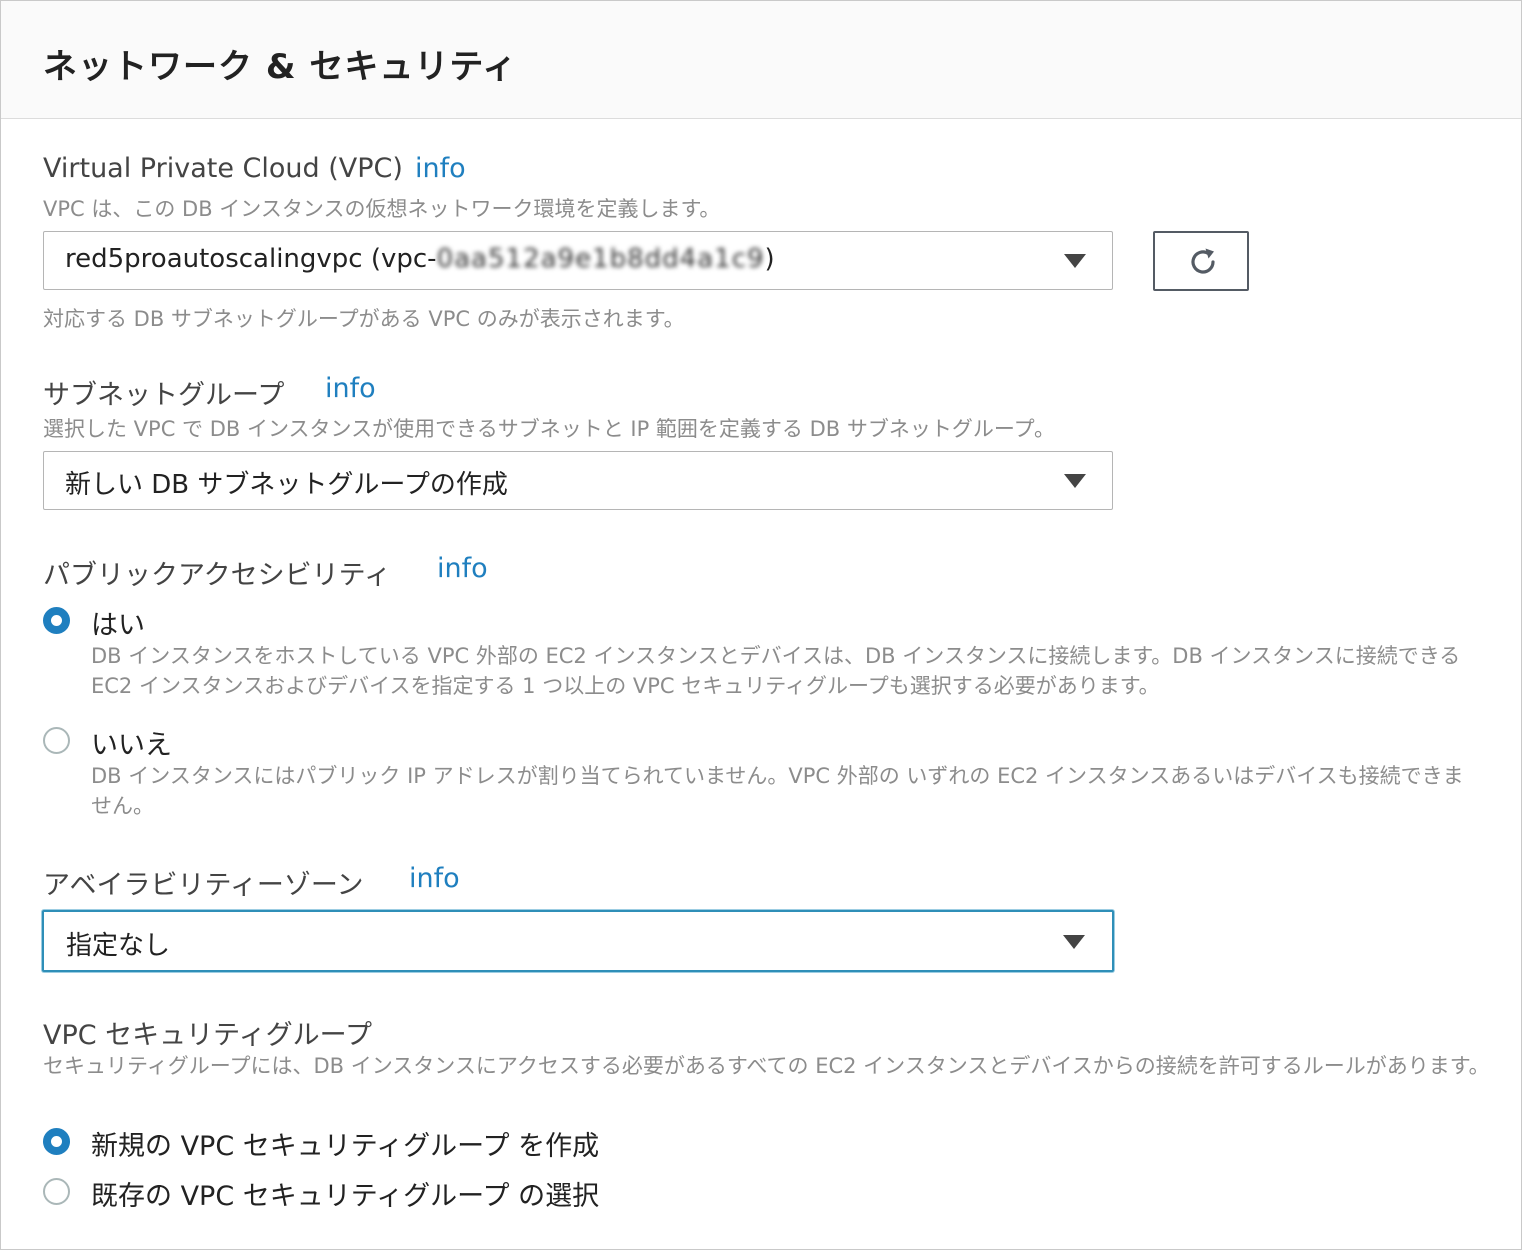 The width and height of the screenshot is (1524, 1252). I want to click on refresh-vpc-button, so click(1201, 261).